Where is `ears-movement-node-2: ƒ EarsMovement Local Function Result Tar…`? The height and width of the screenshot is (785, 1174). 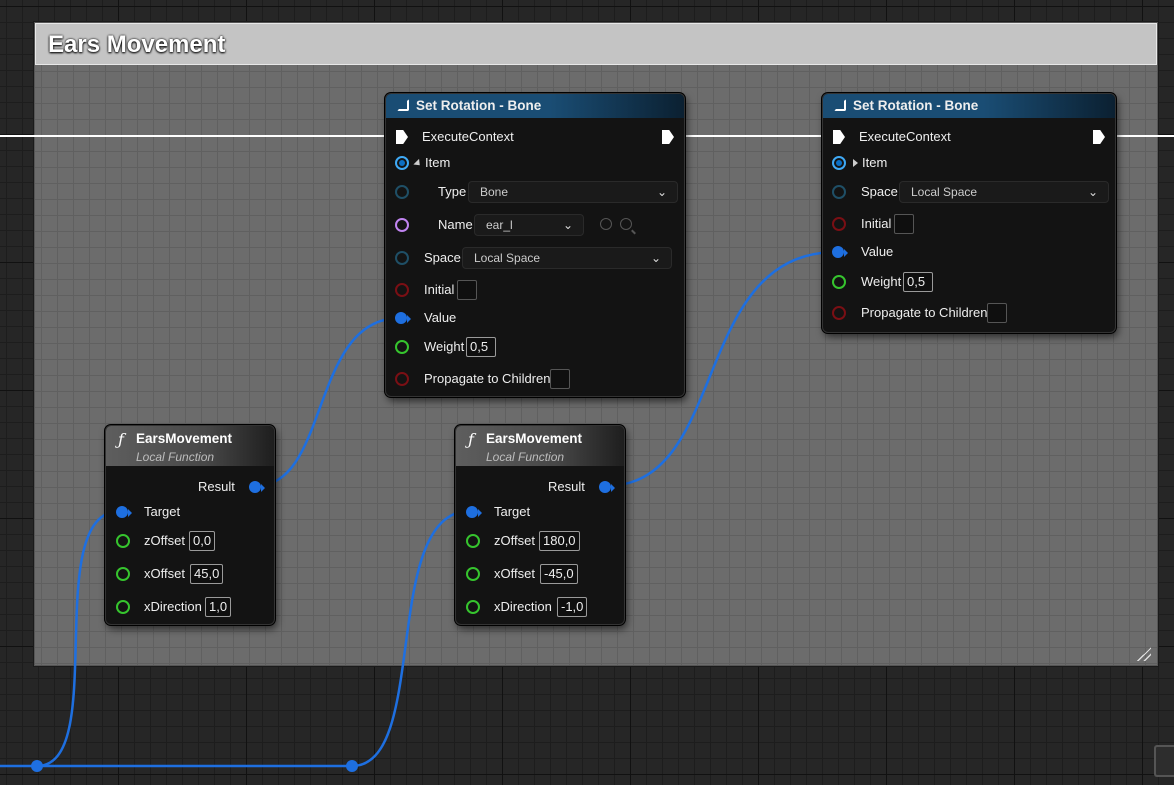
ears-movement-node-2: ƒ EarsMovement Local Function Result Tar… is located at coordinates (540, 525).